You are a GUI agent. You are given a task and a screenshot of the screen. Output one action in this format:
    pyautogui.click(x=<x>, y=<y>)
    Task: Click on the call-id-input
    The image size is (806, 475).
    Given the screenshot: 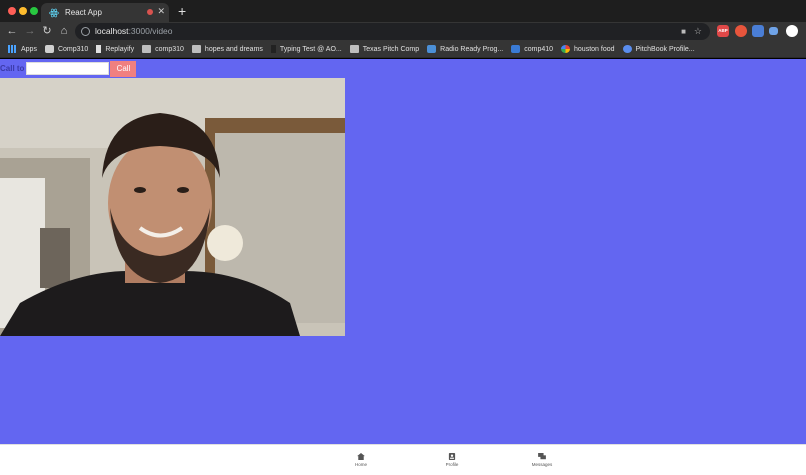 What is the action you would take?
    pyautogui.click(x=68, y=68)
    